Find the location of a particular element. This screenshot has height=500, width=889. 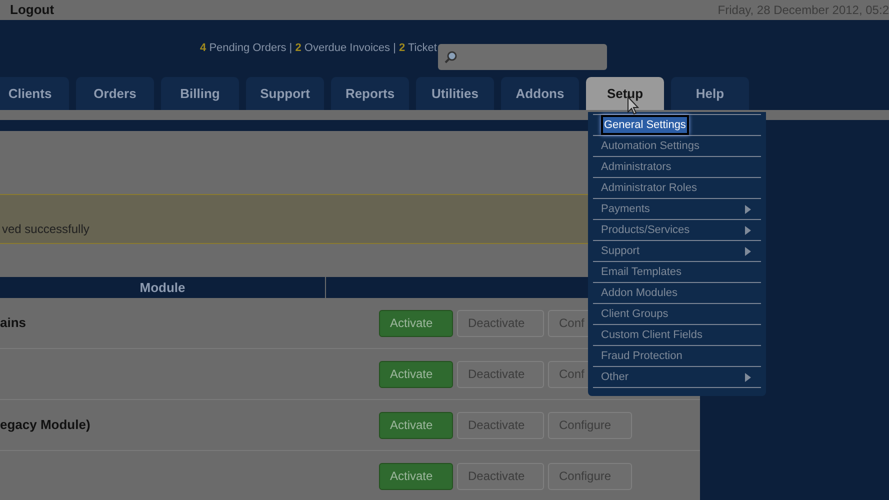

table-header: Module is located at coordinates (162, 287).